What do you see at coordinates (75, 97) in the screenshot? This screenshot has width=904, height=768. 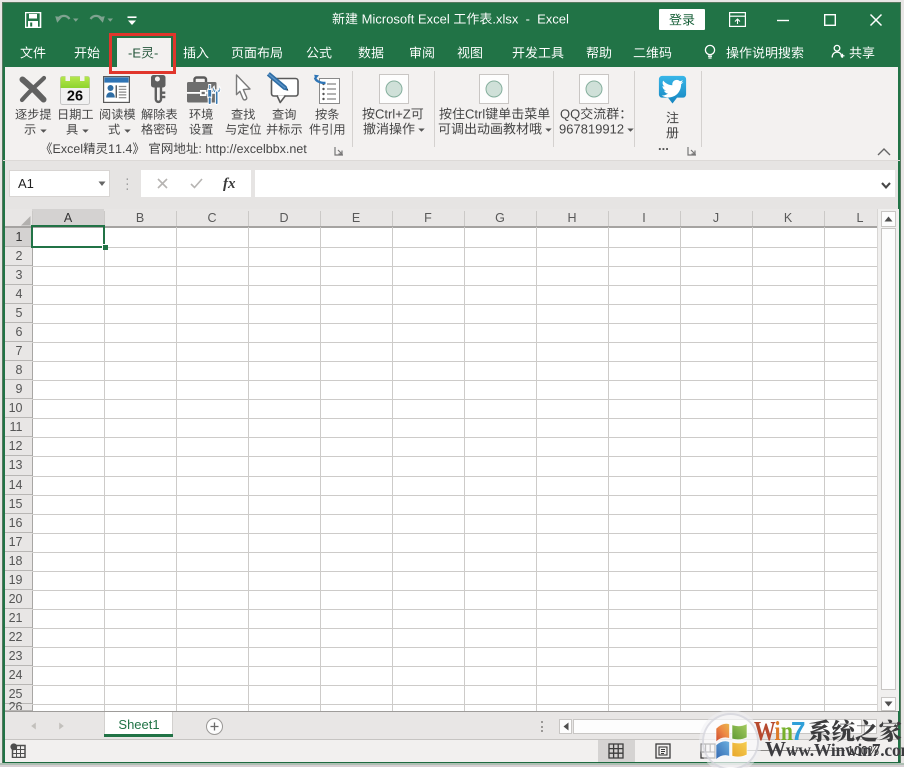 I see `svg-text: 26` at bounding box center [75, 97].